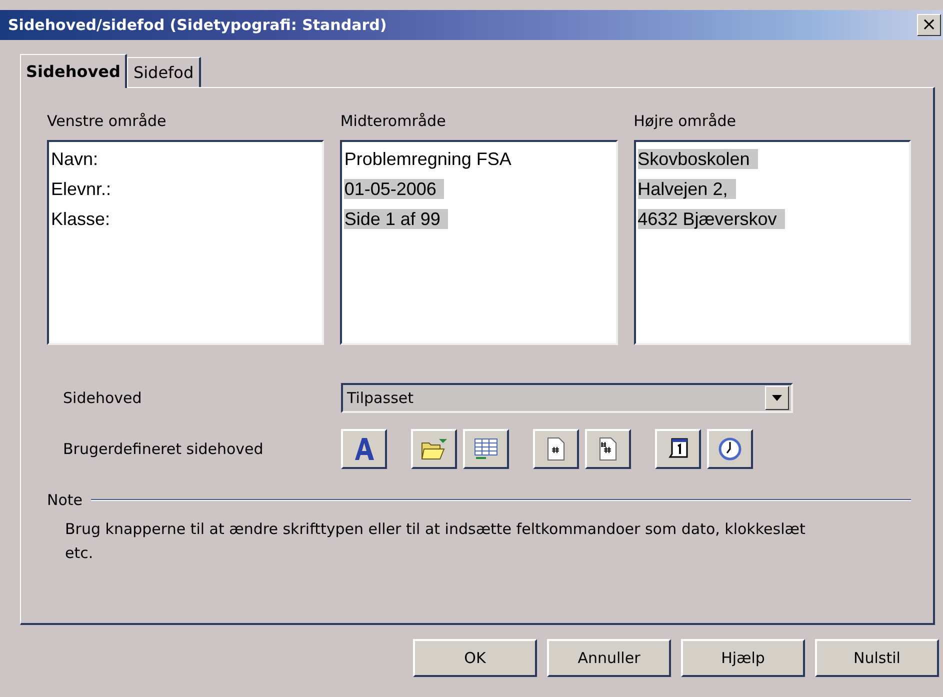 This screenshot has width=943, height=697. Describe the element at coordinates (185, 242) in the screenshot. I see `text-area: Navn: Elevnr.: Klasse:` at that location.